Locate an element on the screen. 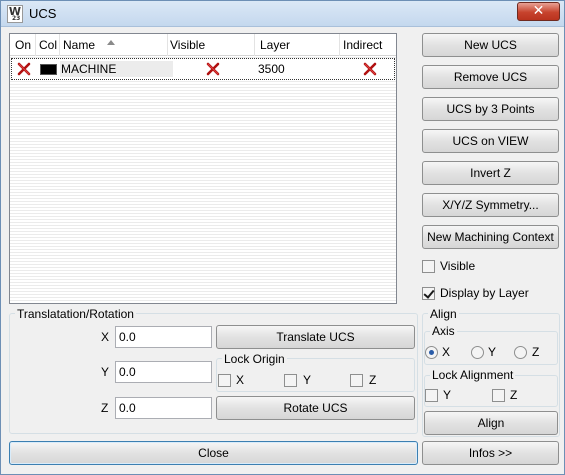 The image size is (565, 475). window-title: UCS is located at coordinates (43, 13).